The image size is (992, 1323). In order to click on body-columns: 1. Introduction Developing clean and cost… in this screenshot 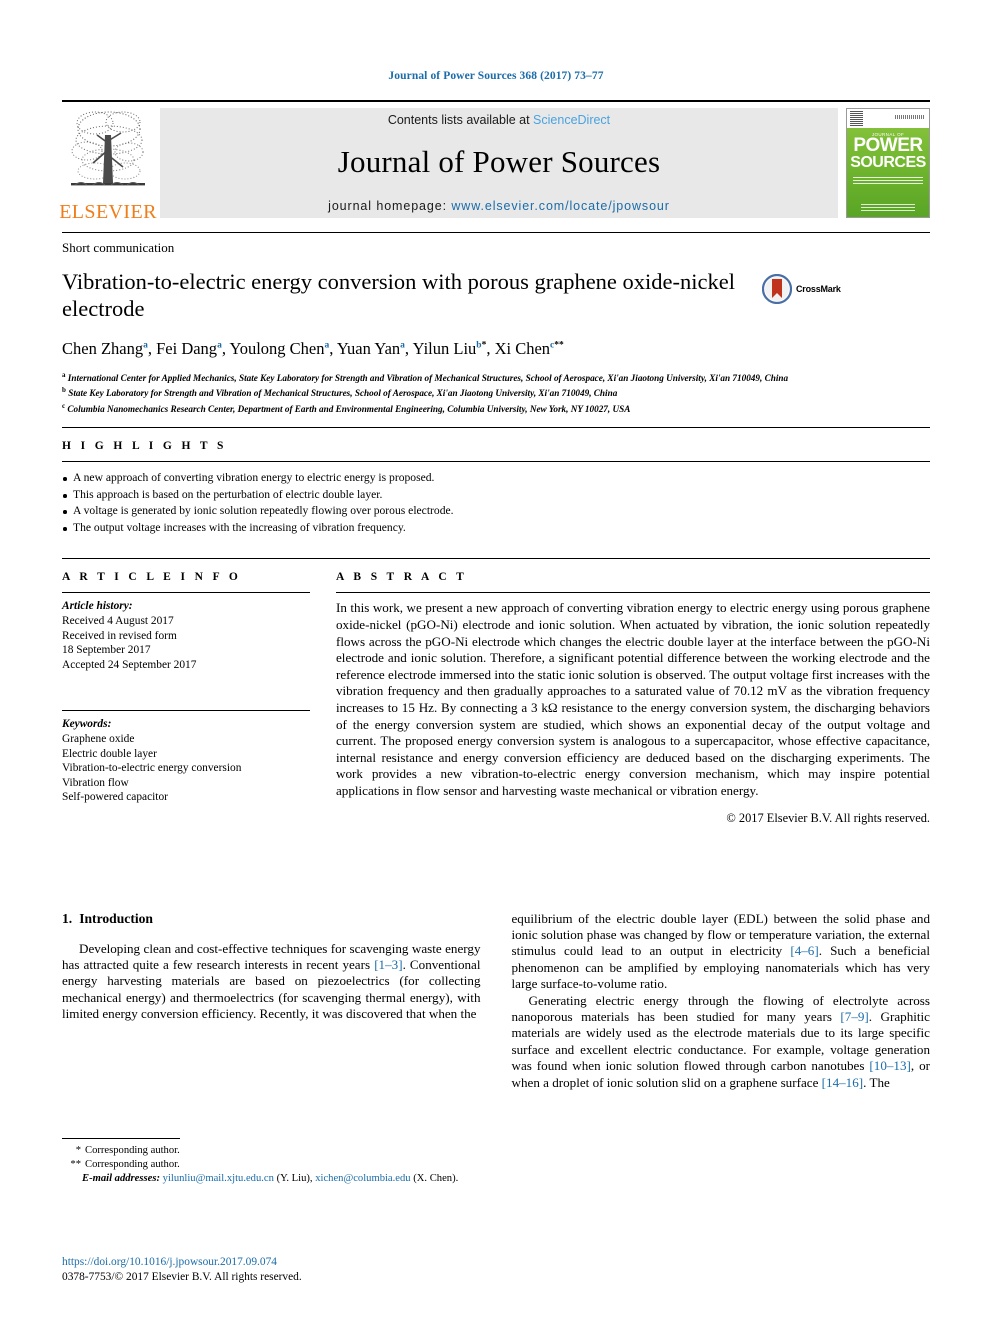, I will do `click(496, 1001)`.